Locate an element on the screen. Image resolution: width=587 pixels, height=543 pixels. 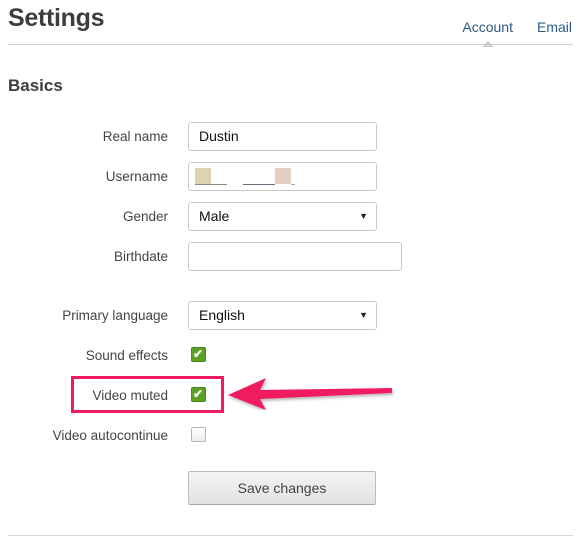
primary-language-row: Primary language English ▼ is located at coordinates (293, 316).